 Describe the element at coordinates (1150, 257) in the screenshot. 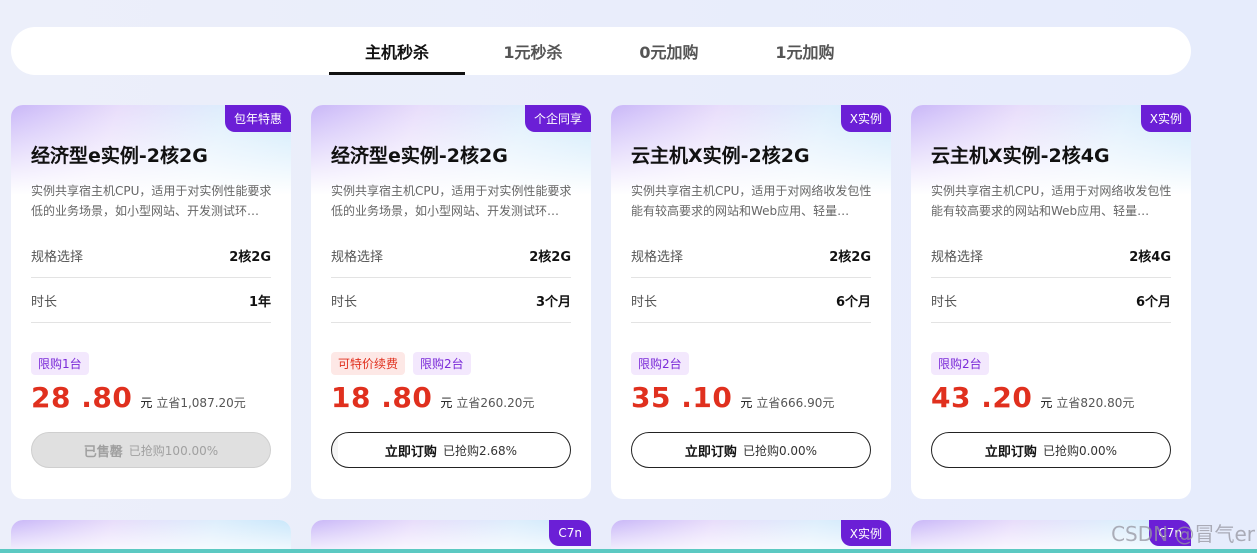

I see `spec-value: 2核4G` at that location.